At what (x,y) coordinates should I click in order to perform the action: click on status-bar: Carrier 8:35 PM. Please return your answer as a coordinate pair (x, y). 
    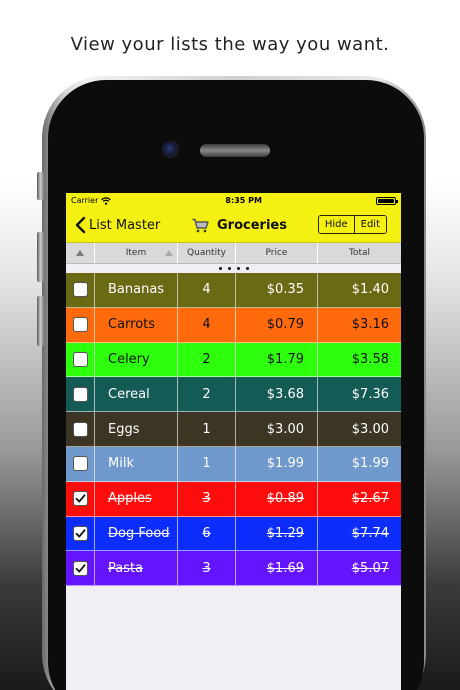
    Looking at the image, I should click on (233, 200).